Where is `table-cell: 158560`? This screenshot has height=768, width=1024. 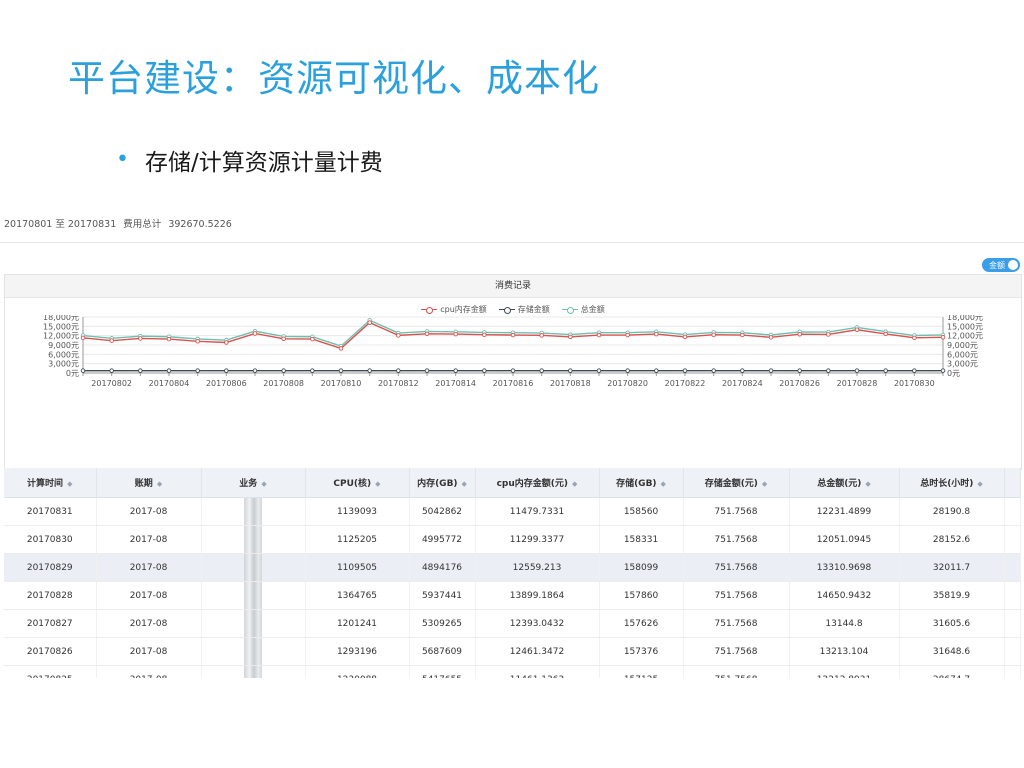 table-cell: 158560 is located at coordinates (641, 511).